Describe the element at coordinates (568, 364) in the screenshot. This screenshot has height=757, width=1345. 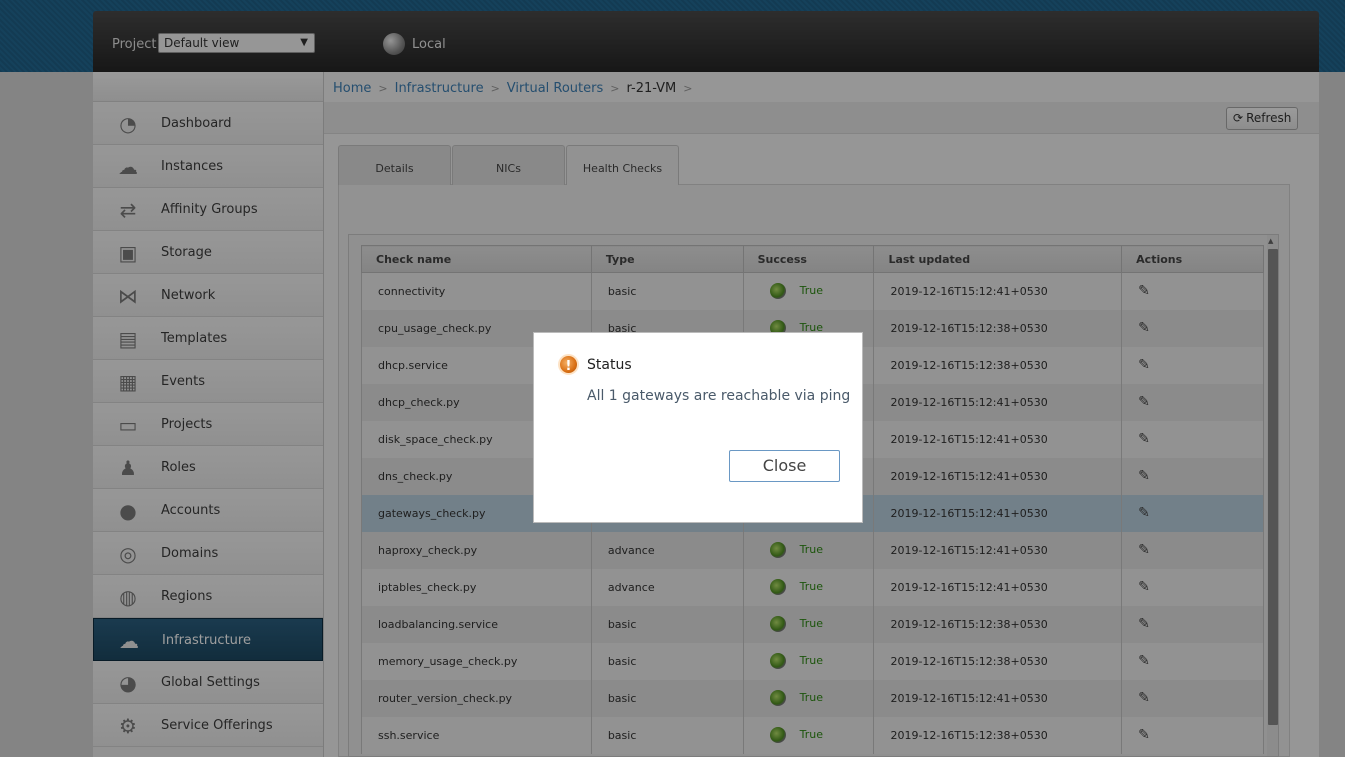
I see `warning-icon: !` at that location.